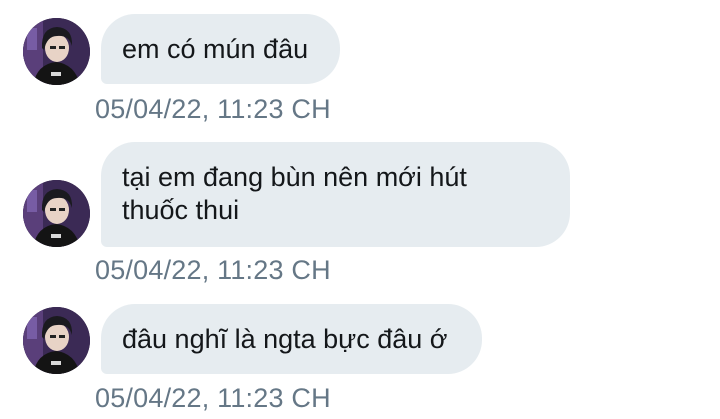 The image size is (720, 419). Describe the element at coordinates (220, 49) in the screenshot. I see `message-bubble: em có mún đâu` at that location.